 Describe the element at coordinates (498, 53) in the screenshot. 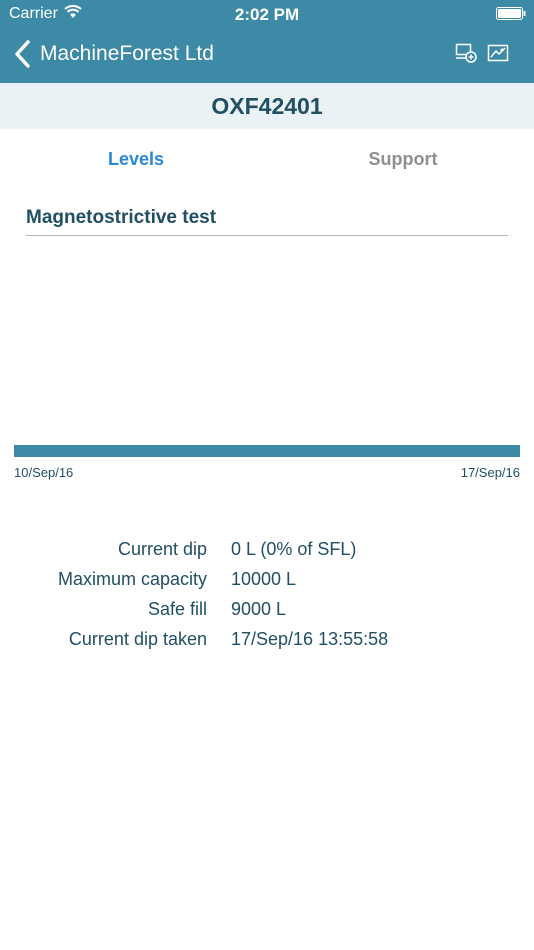

I see `map-icon` at that location.